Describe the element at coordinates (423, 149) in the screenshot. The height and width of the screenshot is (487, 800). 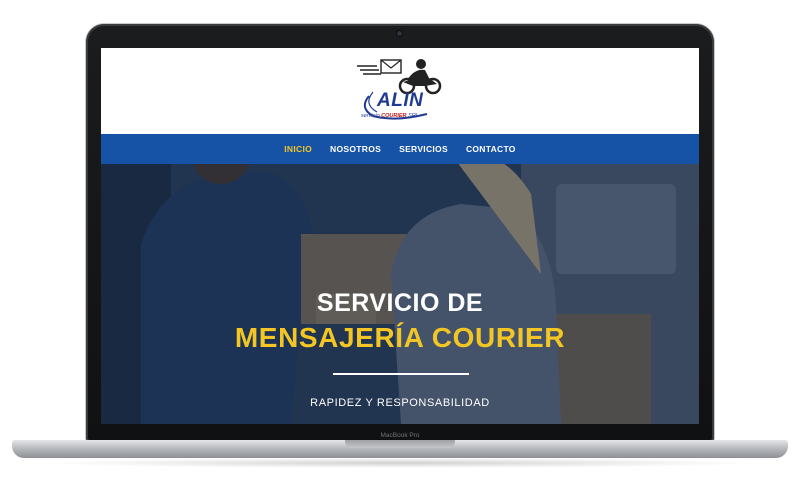
I see `nav-item-servicios: SERVICIOS` at that location.